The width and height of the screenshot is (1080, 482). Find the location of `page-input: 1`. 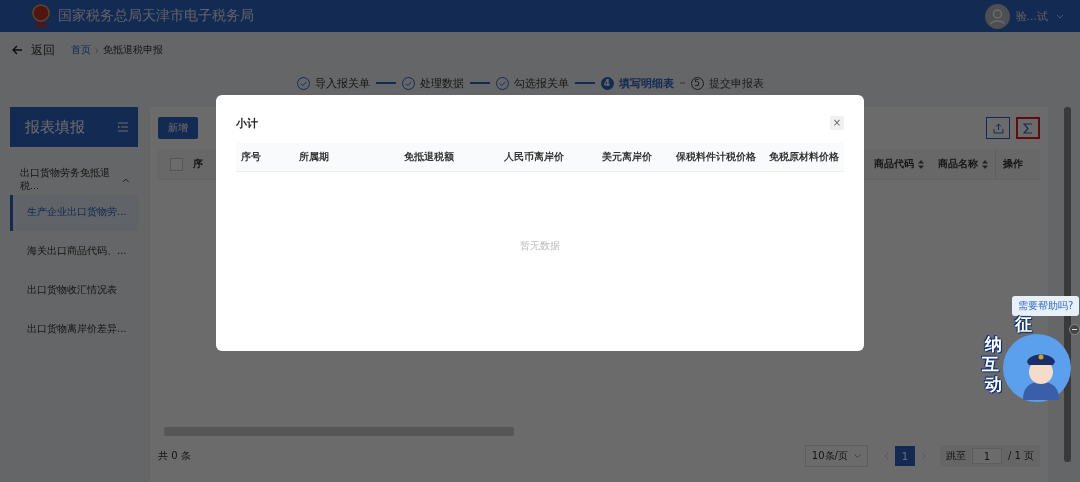

page-input: 1 is located at coordinates (986, 456).